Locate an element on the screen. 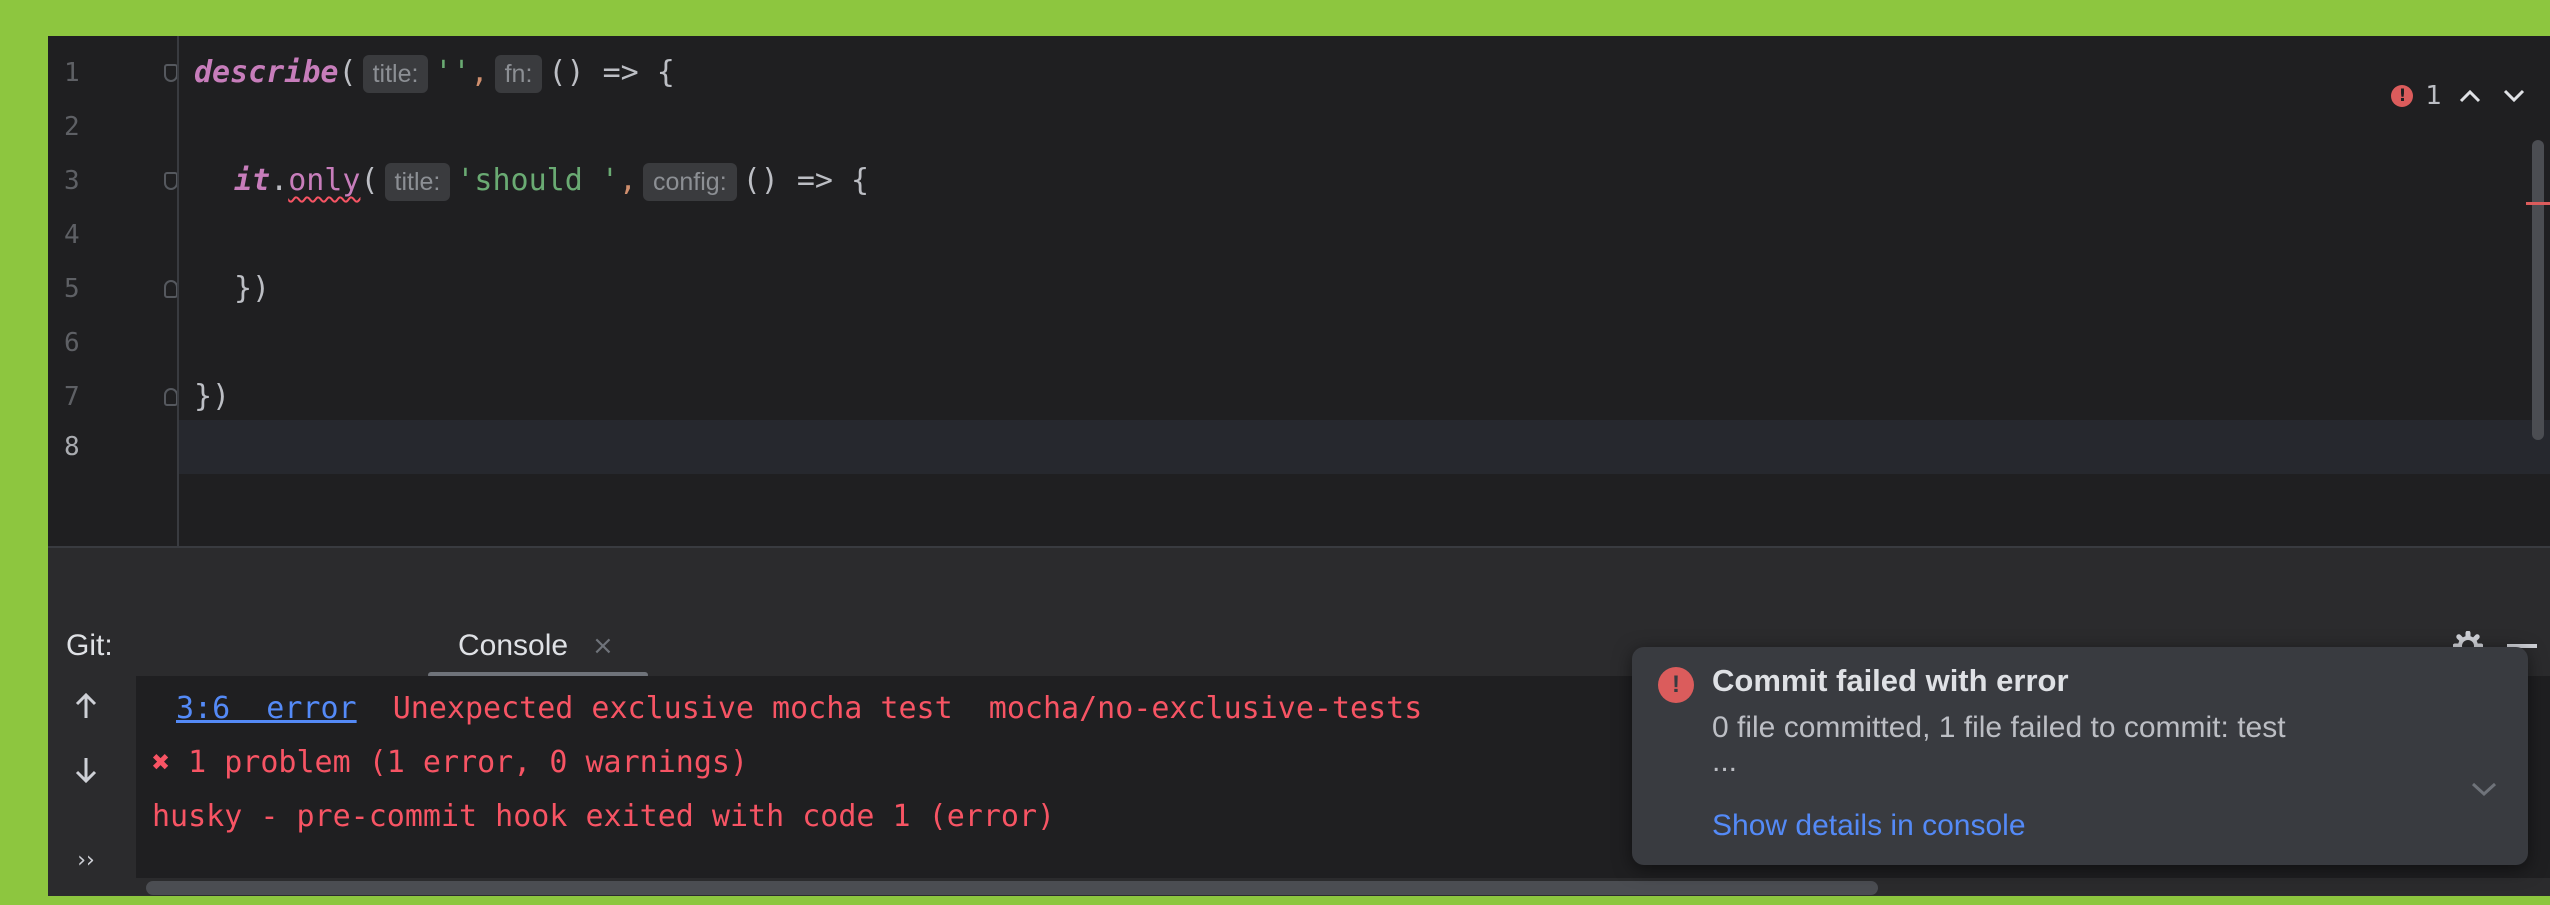 The image size is (2550, 905). code-line-3: it.only(title:'should ', config:() => { is located at coordinates (551, 181).